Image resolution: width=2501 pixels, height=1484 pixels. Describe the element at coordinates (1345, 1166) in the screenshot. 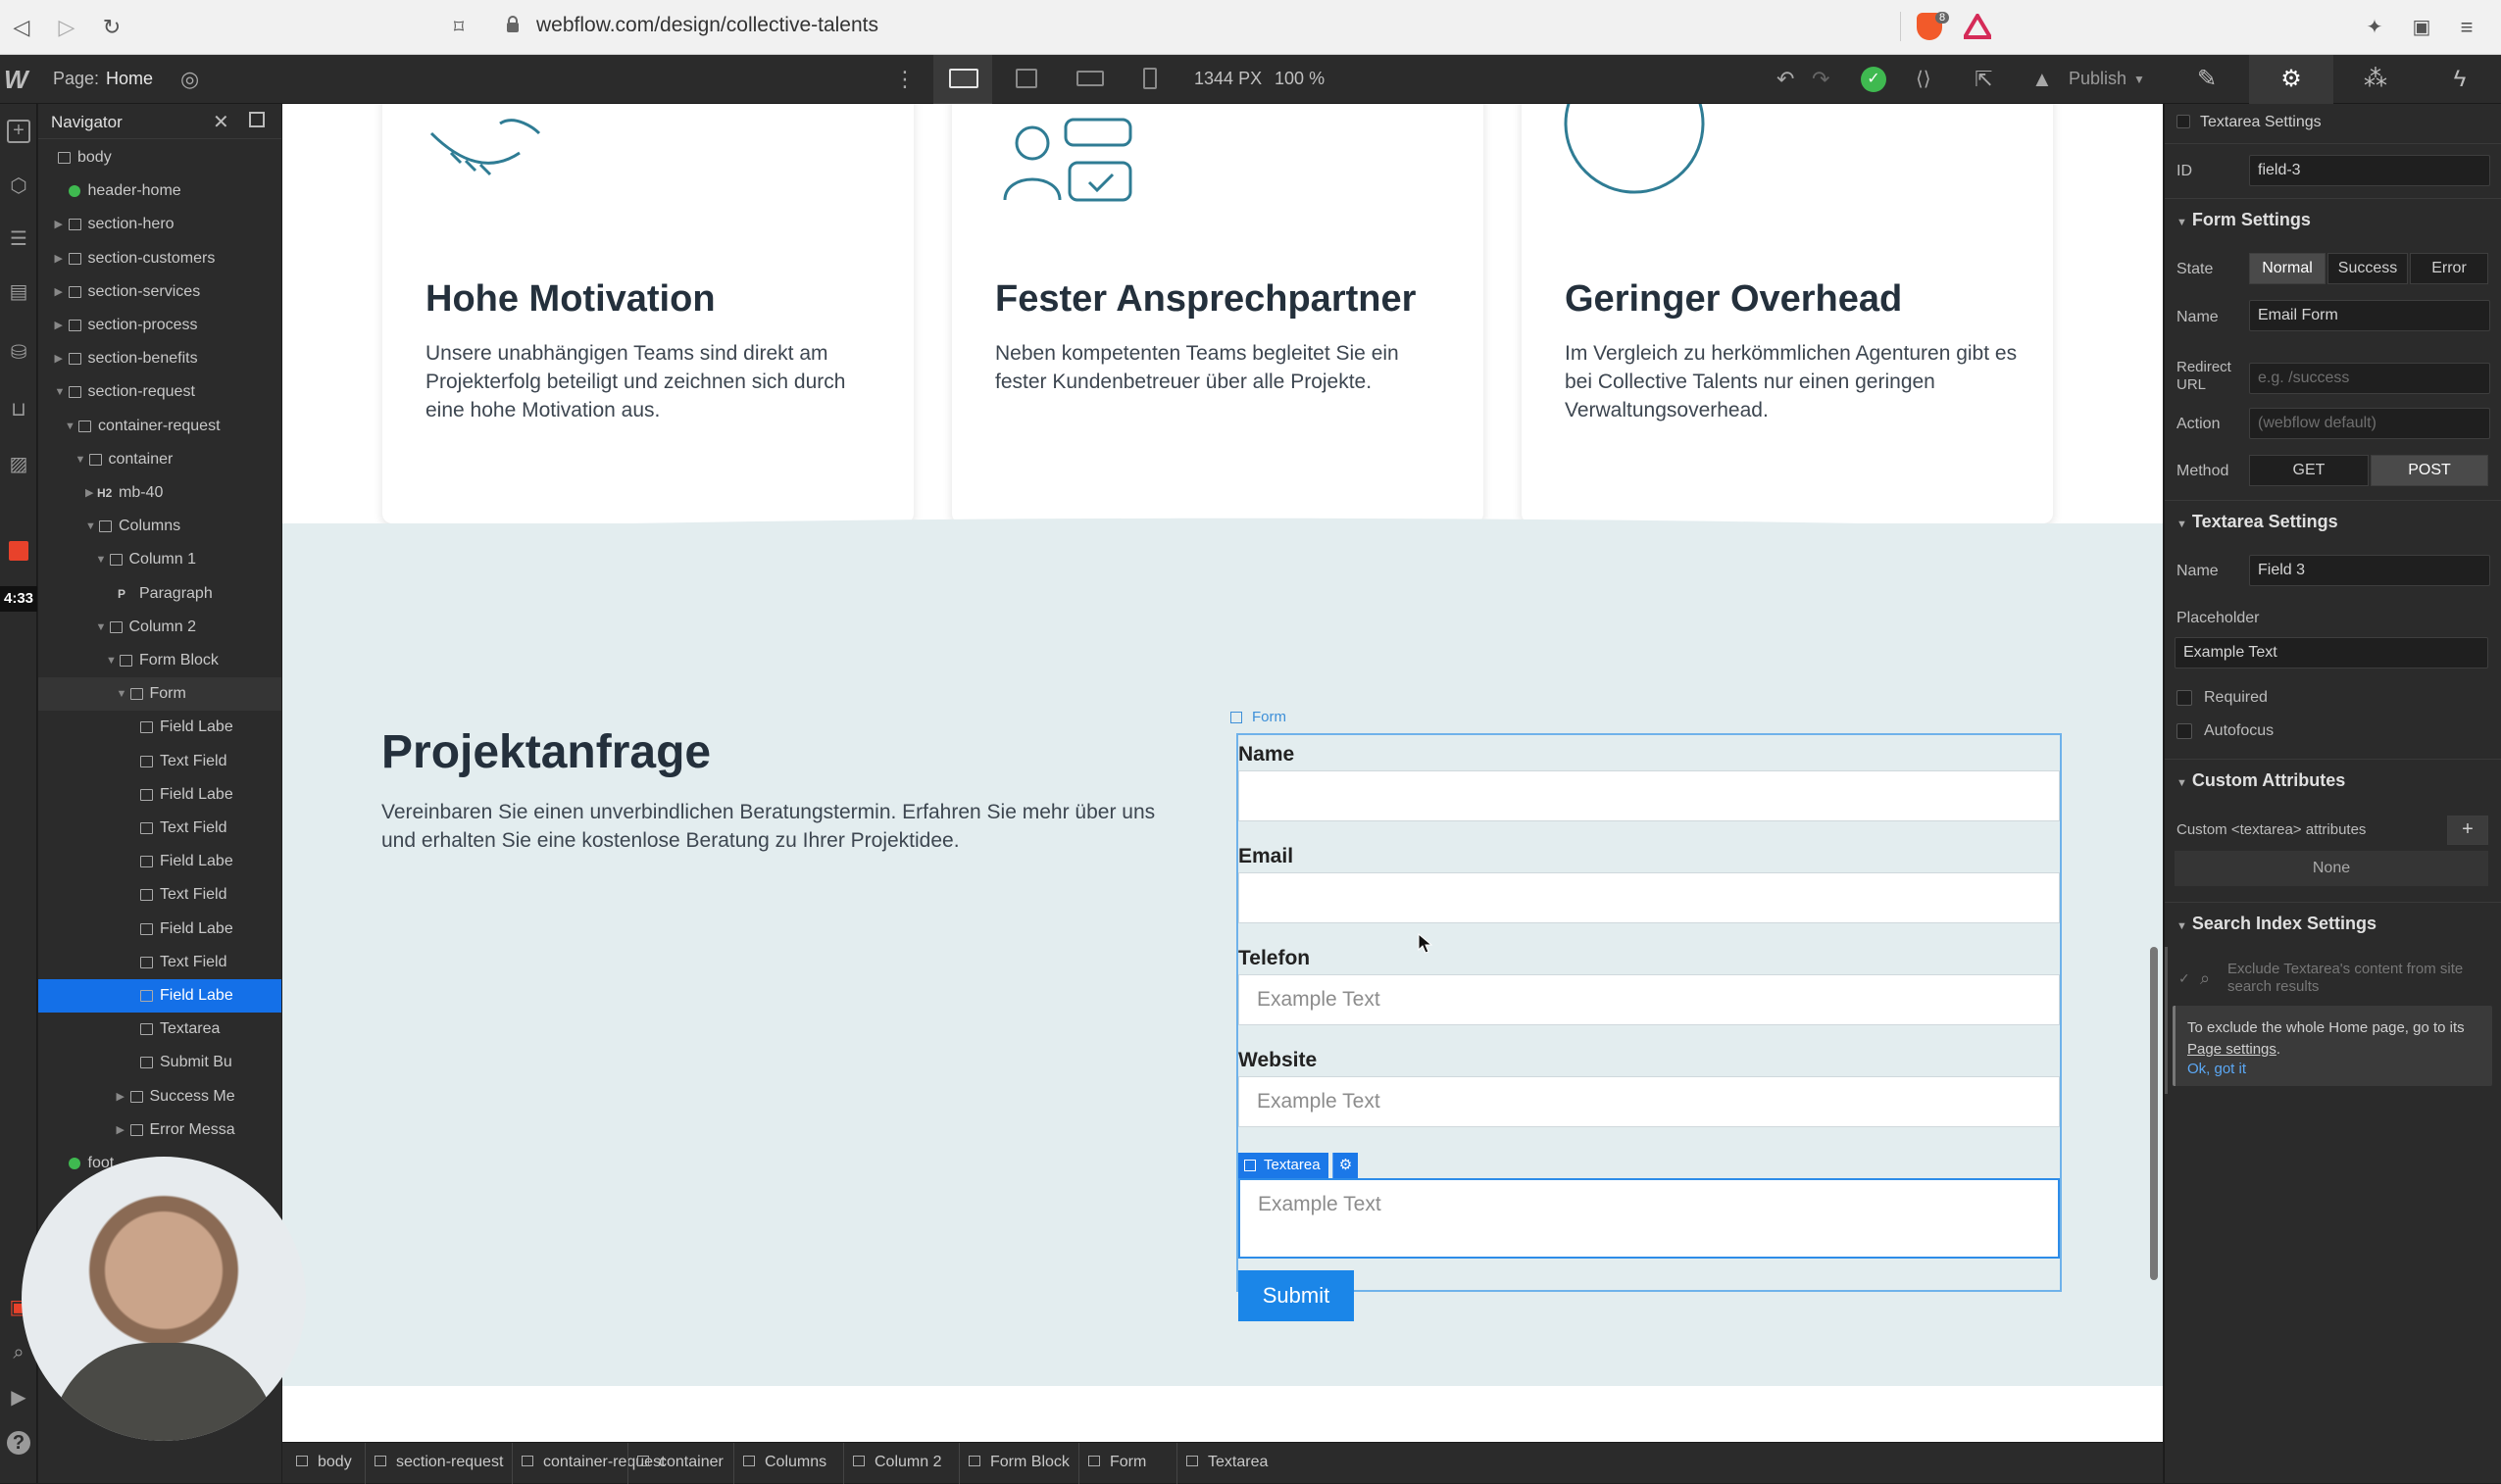

I see `gear-icon: ⚙` at that location.